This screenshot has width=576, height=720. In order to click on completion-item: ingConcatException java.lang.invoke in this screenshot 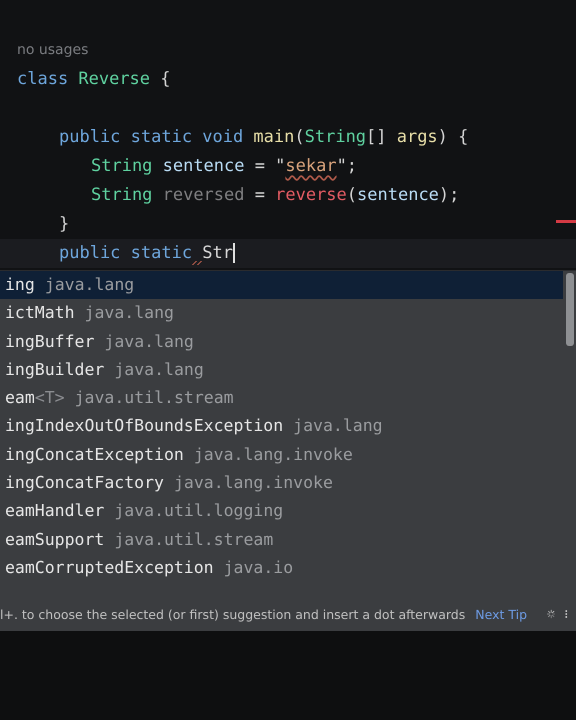, I will do `click(281, 455)`.